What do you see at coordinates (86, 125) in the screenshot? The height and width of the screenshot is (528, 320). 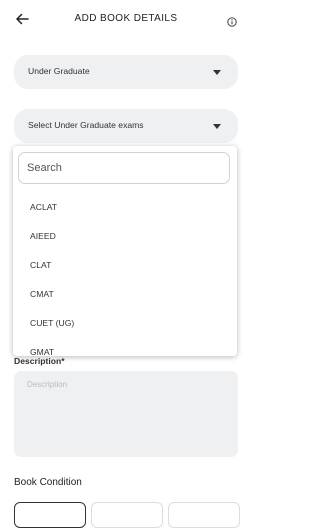 I see `exam-select-value: Select Under Graduate exams` at bounding box center [86, 125].